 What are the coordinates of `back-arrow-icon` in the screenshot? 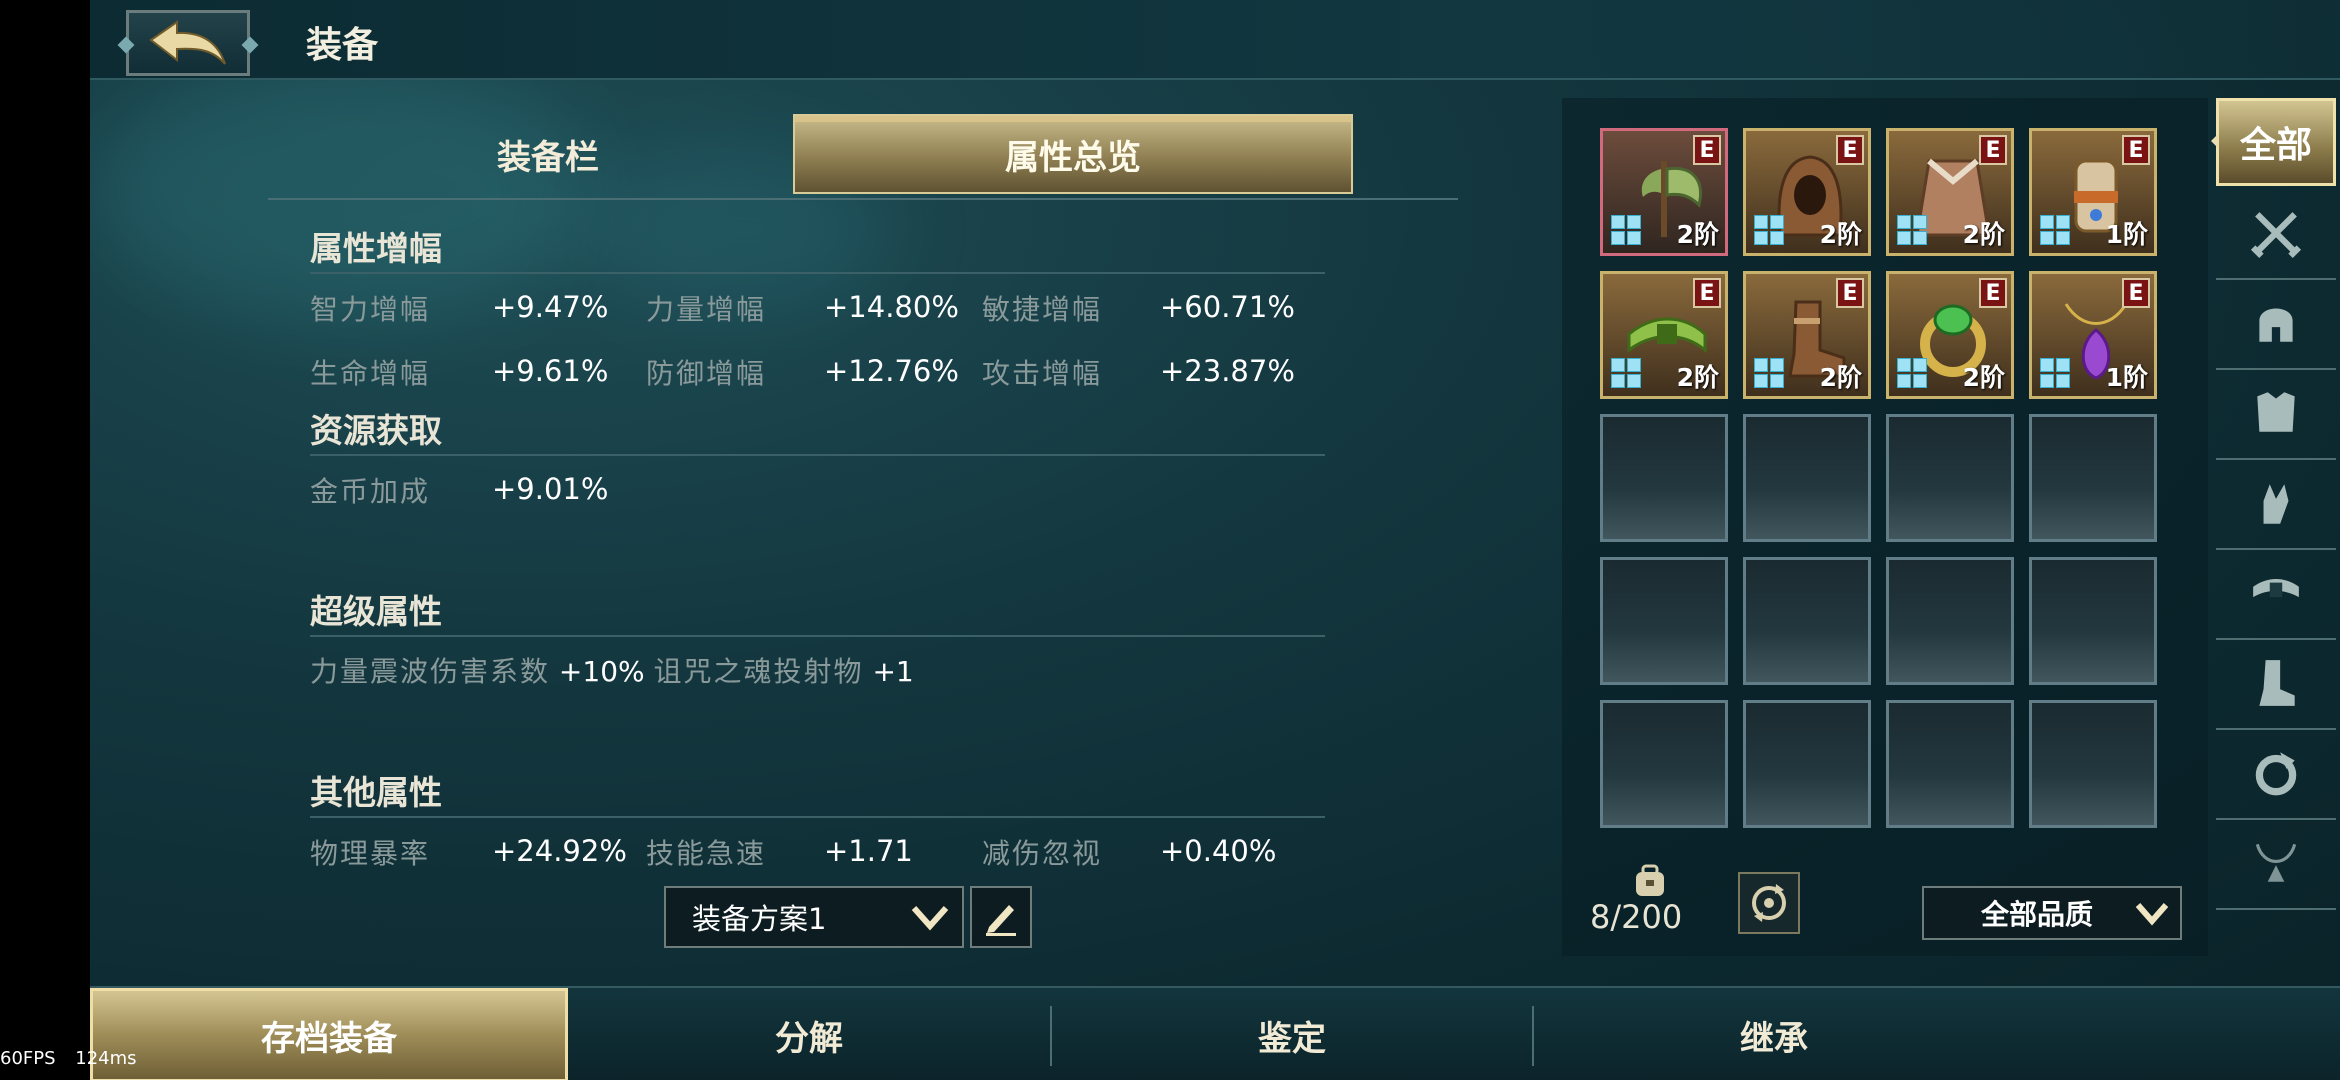 It's located at (187, 42).